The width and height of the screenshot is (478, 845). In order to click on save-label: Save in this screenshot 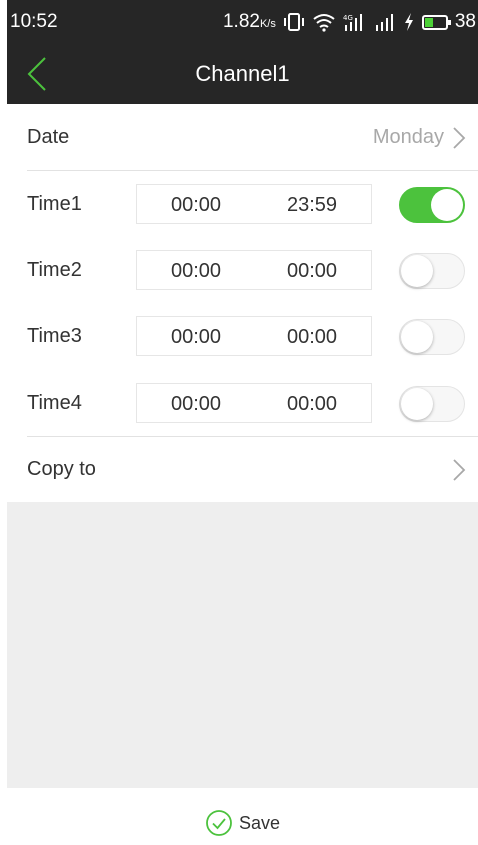, I will do `click(259, 822)`.